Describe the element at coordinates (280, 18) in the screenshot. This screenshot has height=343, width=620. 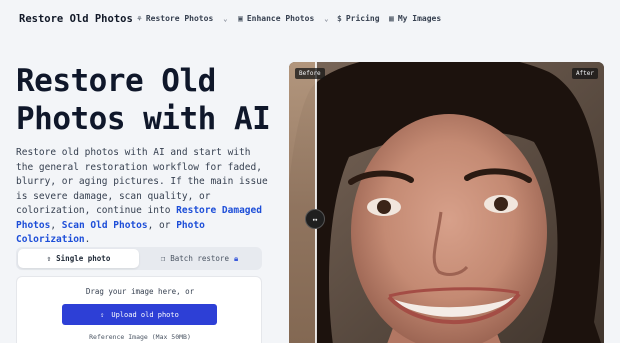
I see `nav-enhance-photos-label: Enhance Photos` at that location.